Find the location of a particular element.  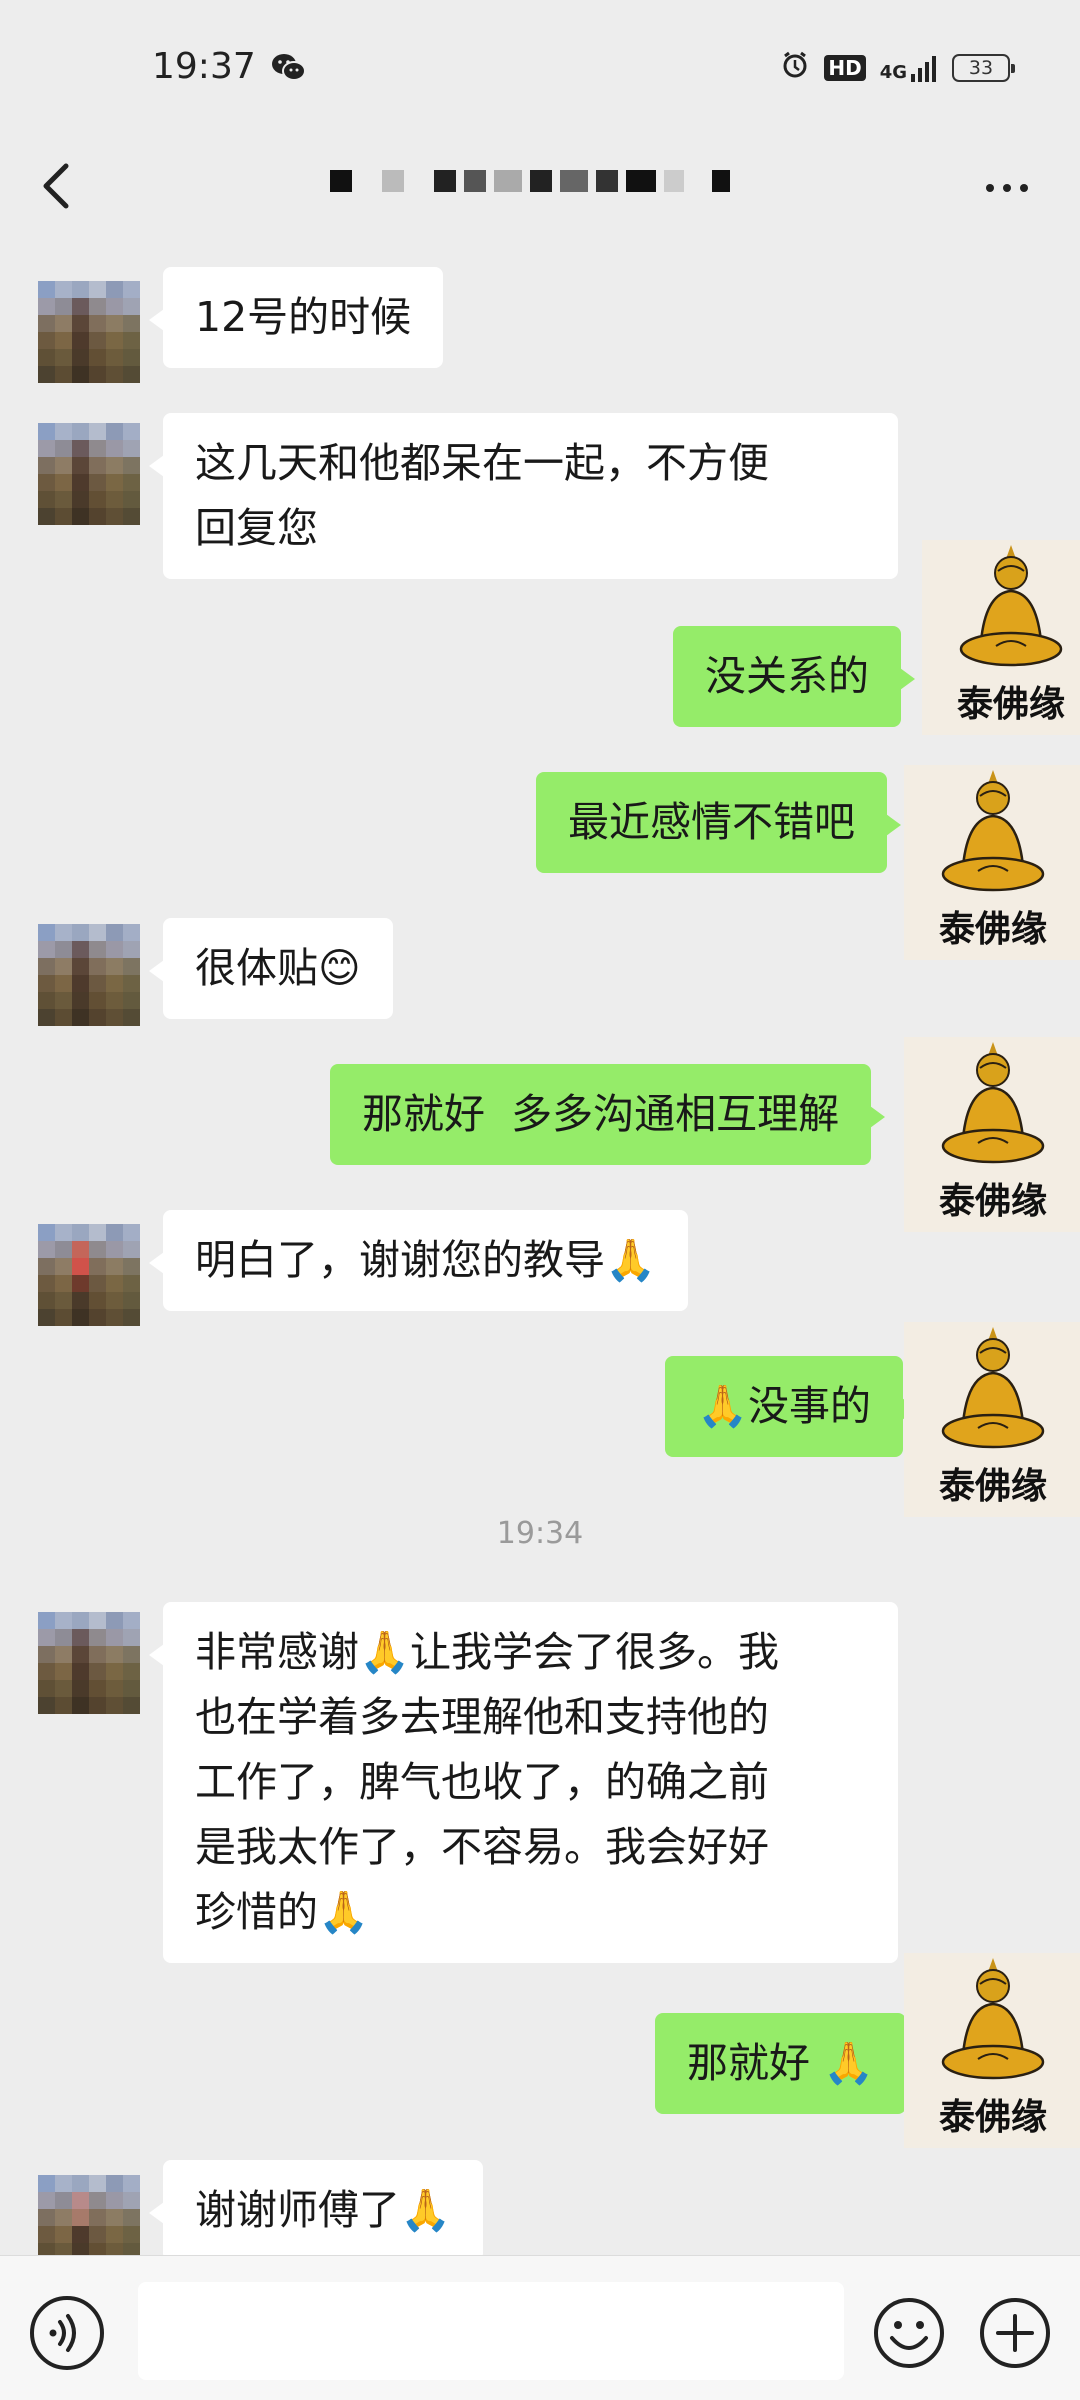

input-bar is located at coordinates (540, 2327).